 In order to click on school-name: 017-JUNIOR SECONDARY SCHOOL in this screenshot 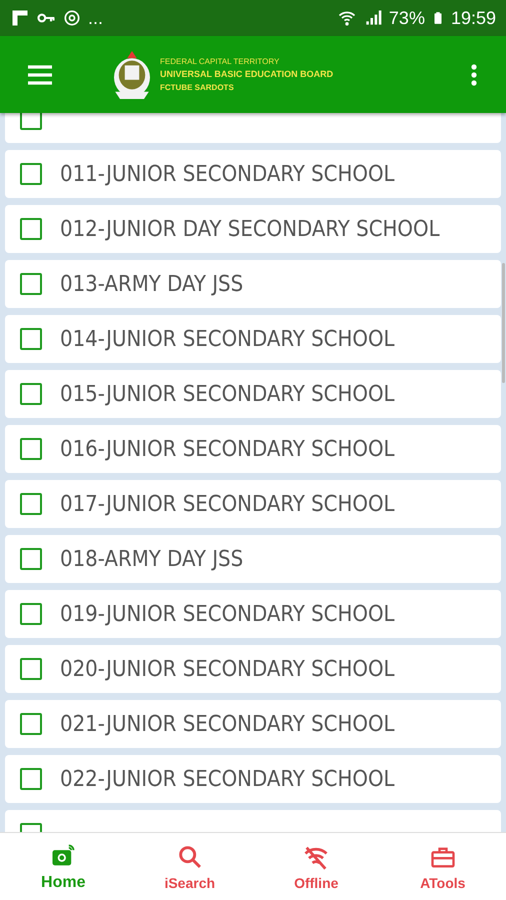, I will do `click(227, 504)`.